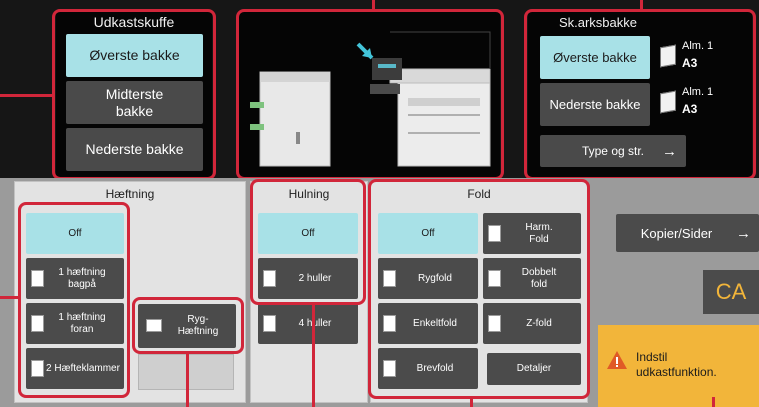 The image size is (759, 407). What do you see at coordinates (269, 323) in the screenshot?
I see `punch-icon` at bounding box center [269, 323].